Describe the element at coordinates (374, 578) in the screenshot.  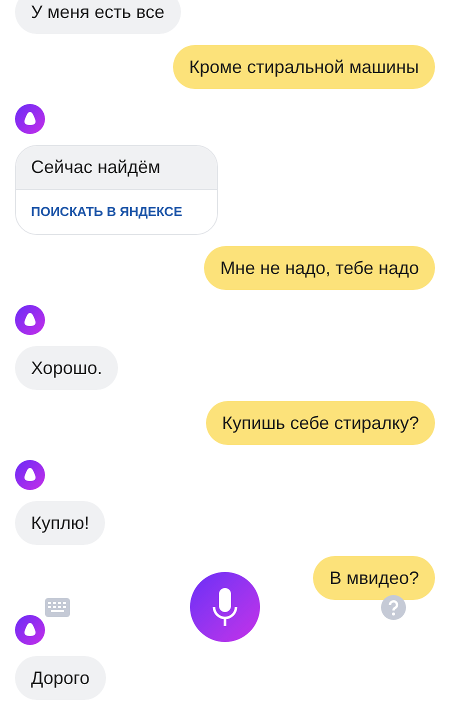
I see `user-message: В мвидео?` at that location.